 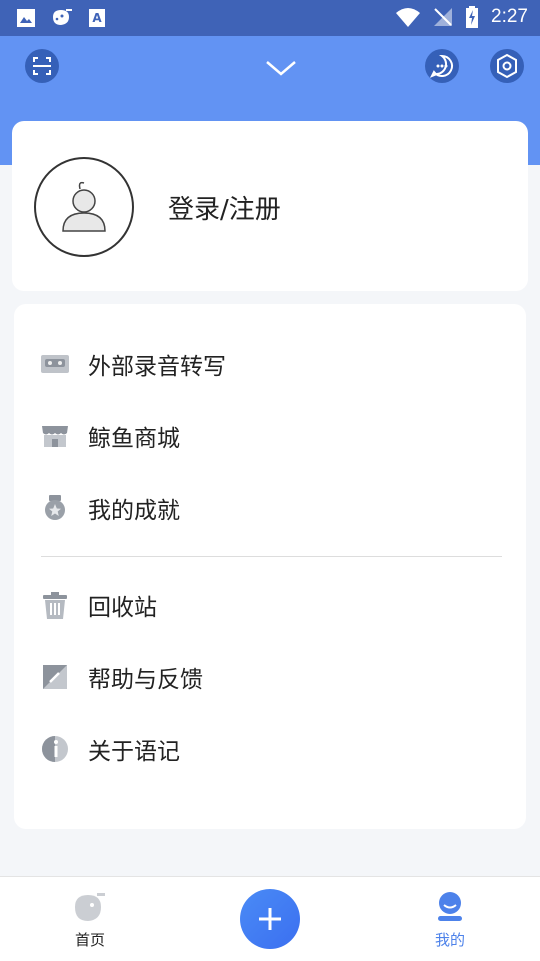 What do you see at coordinates (134, 511) in the screenshot?
I see `menu-item-label: 我的成就` at bounding box center [134, 511].